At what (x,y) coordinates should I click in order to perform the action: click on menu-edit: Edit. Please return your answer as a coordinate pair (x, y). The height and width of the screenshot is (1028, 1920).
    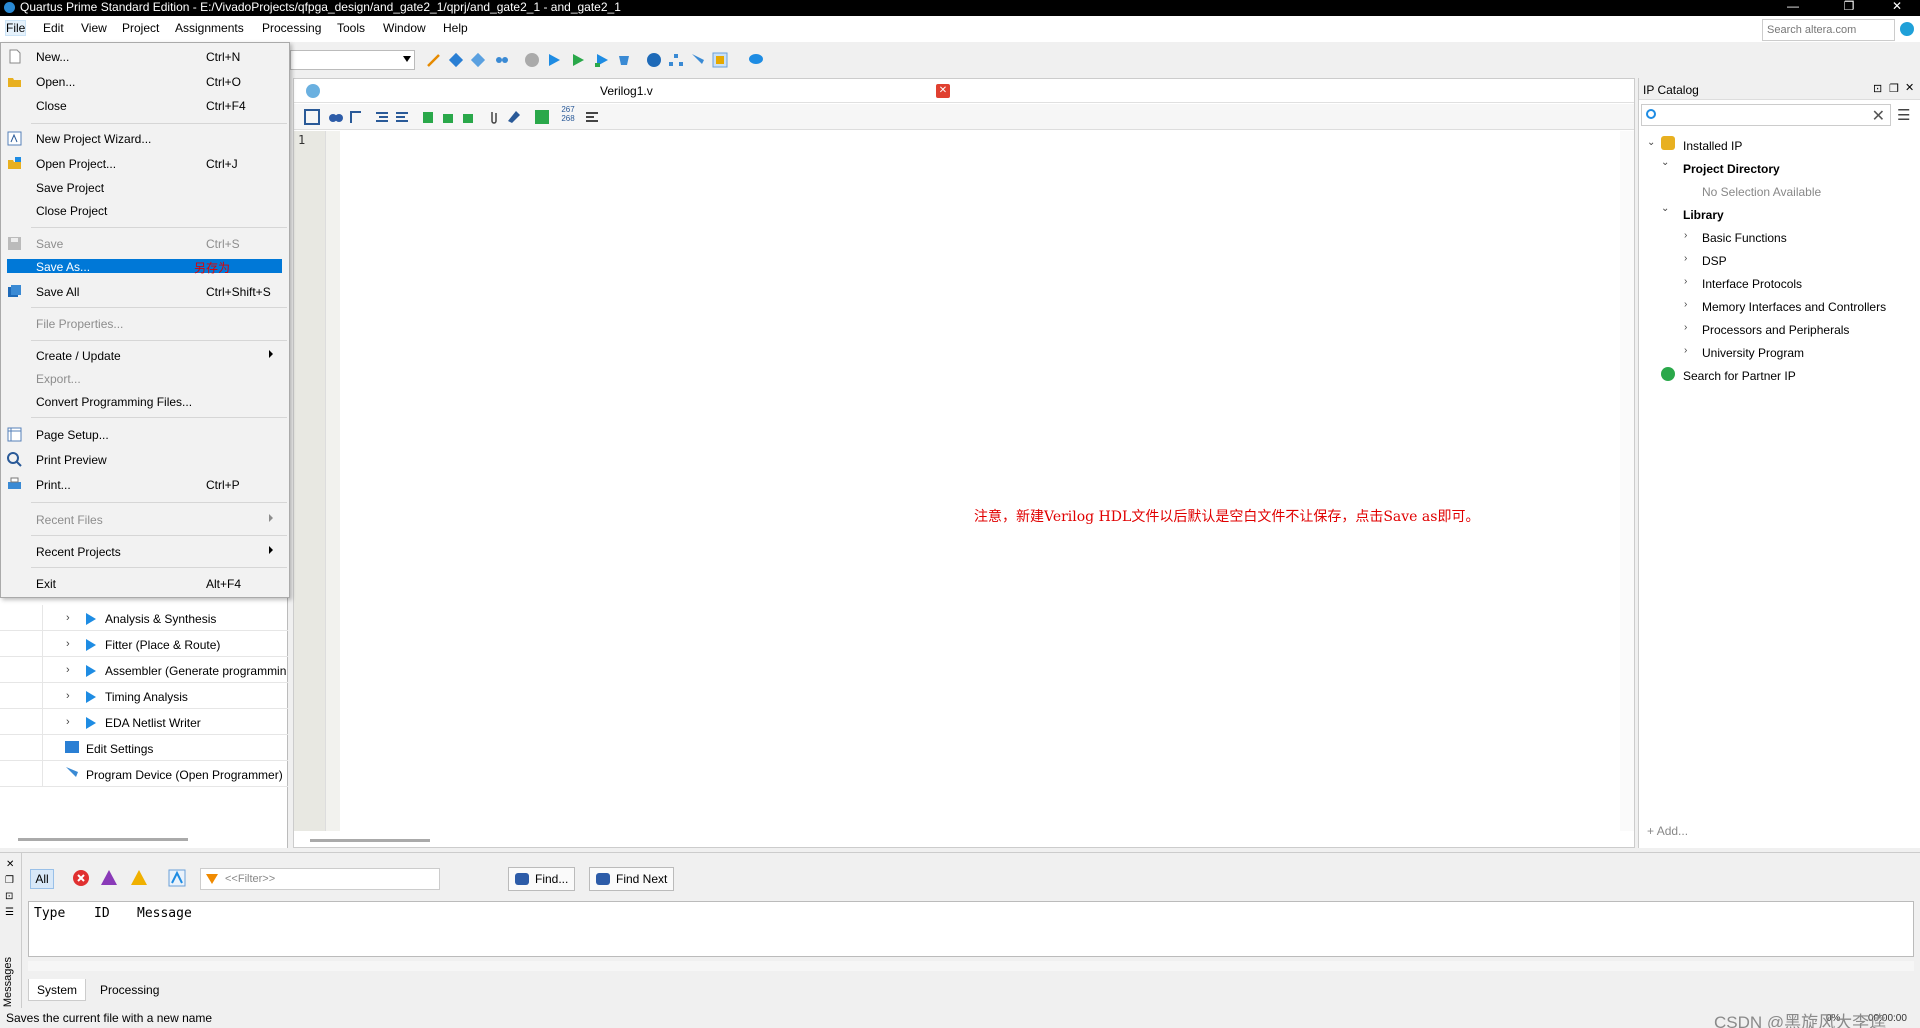
    Looking at the image, I should click on (53, 28).